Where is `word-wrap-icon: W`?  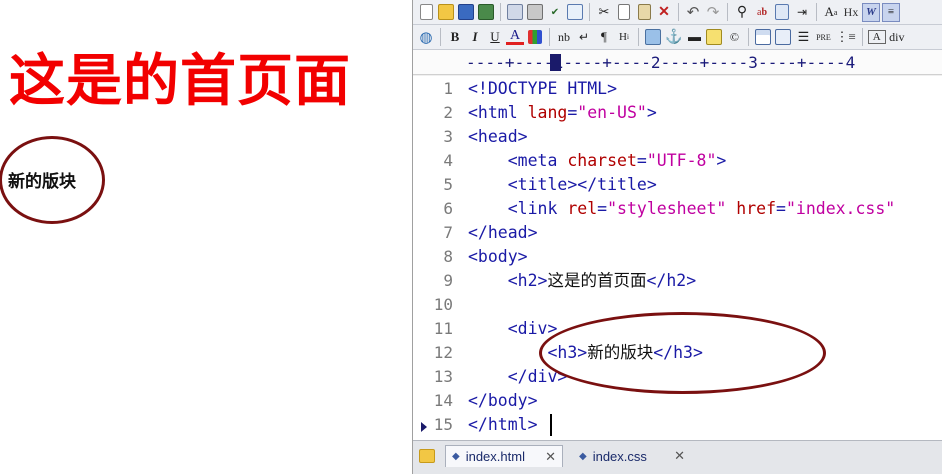
word-wrap-icon: W is located at coordinates (871, 12).